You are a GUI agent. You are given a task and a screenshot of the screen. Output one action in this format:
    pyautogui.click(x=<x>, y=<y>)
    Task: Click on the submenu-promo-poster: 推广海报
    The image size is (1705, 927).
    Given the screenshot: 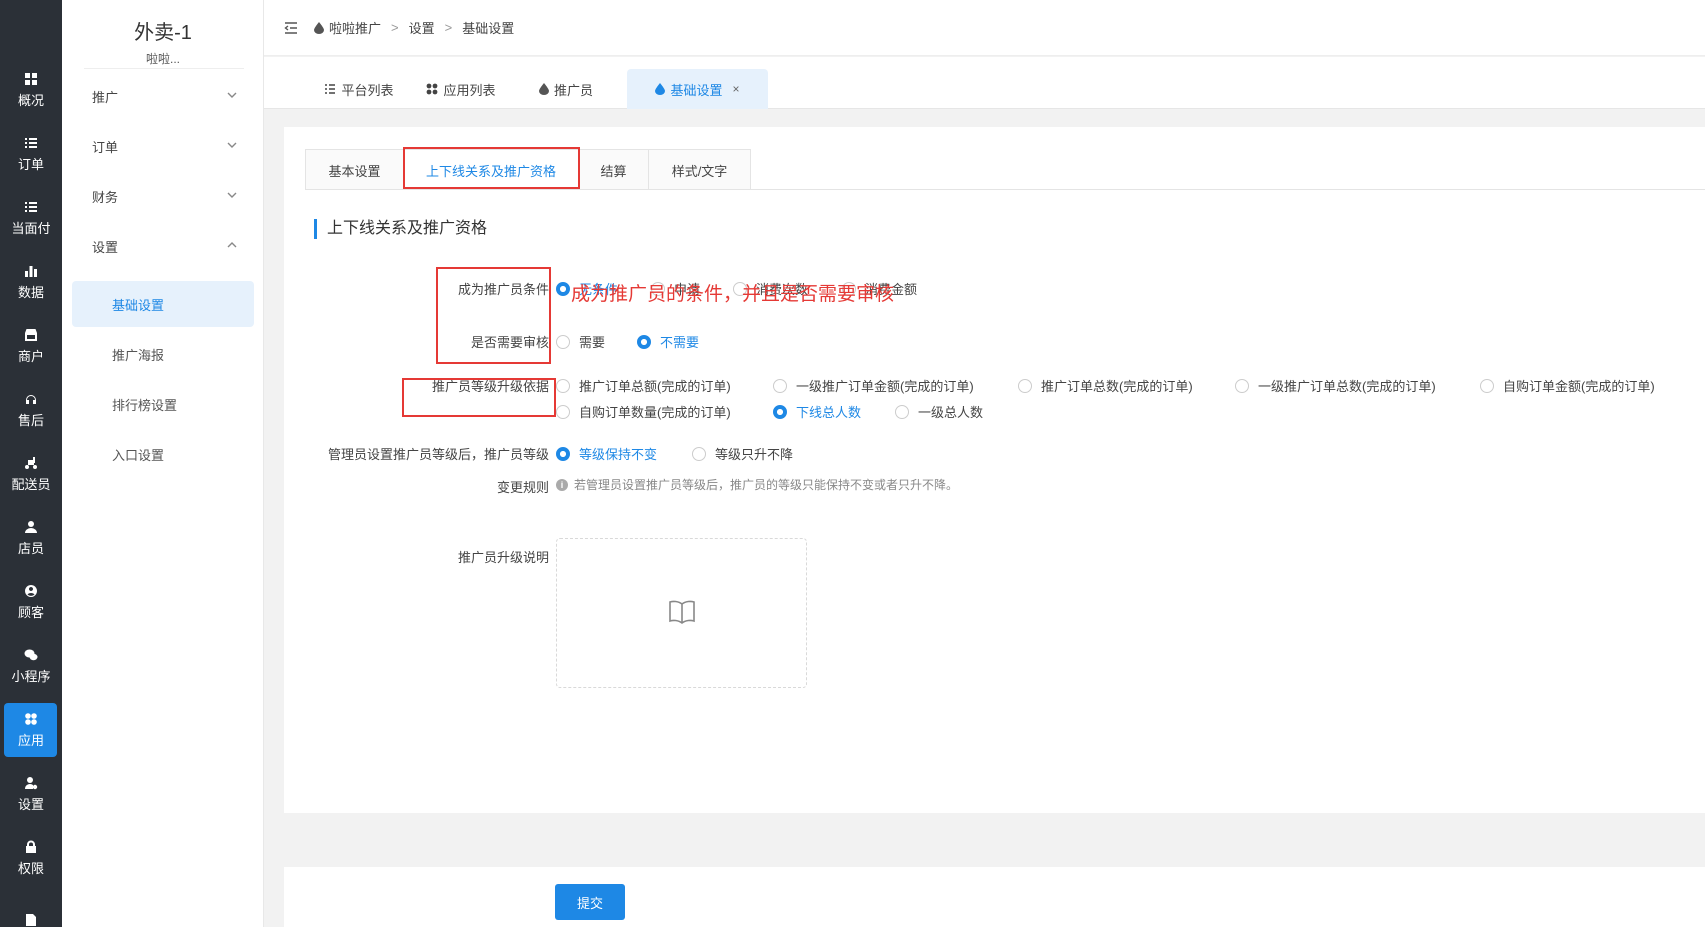 What is the action you would take?
    pyautogui.click(x=163, y=354)
    